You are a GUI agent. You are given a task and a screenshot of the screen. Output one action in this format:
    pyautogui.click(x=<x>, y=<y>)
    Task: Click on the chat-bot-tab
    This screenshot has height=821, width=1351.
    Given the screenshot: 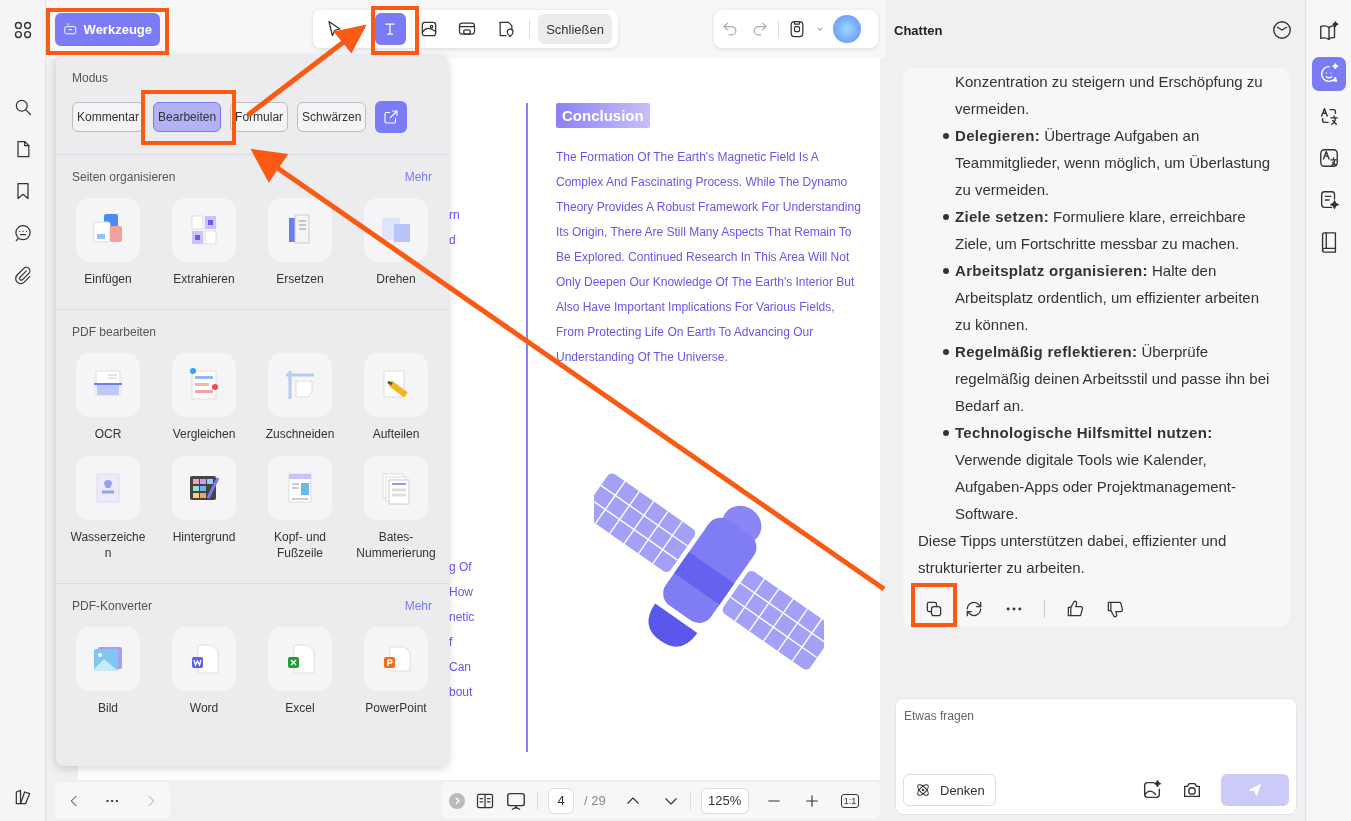 What is the action you would take?
    pyautogui.click(x=1328, y=74)
    